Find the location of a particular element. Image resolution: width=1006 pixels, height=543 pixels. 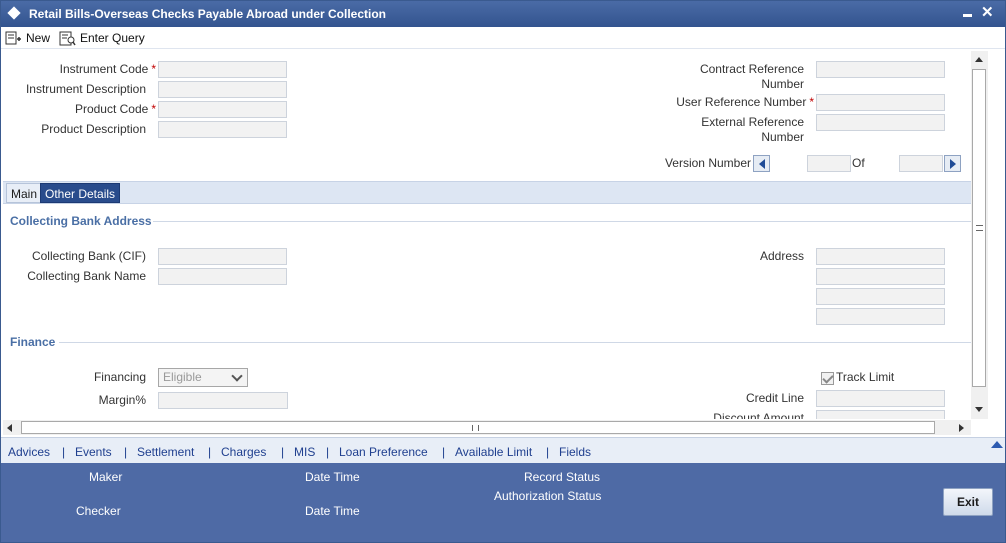

scroll-up-icon is located at coordinates (979, 59).